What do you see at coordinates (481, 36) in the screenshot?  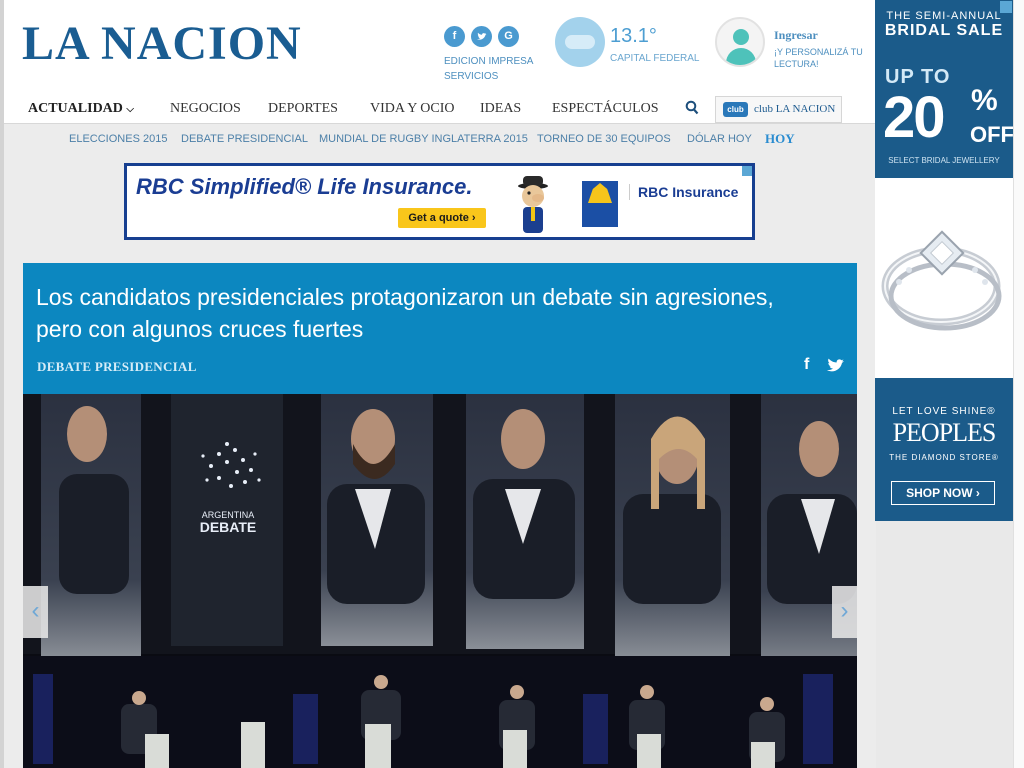 I see `twitter-icon` at bounding box center [481, 36].